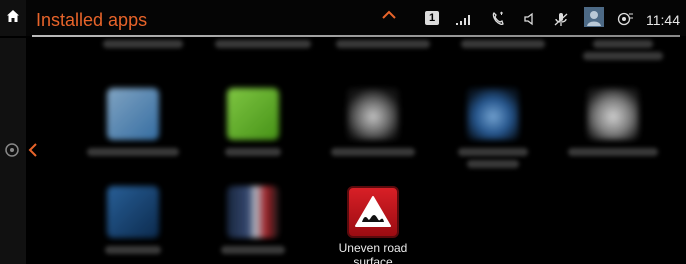 The height and width of the screenshot is (264, 686). What do you see at coordinates (594, 17) in the screenshot?
I see `profile-icon` at bounding box center [594, 17].